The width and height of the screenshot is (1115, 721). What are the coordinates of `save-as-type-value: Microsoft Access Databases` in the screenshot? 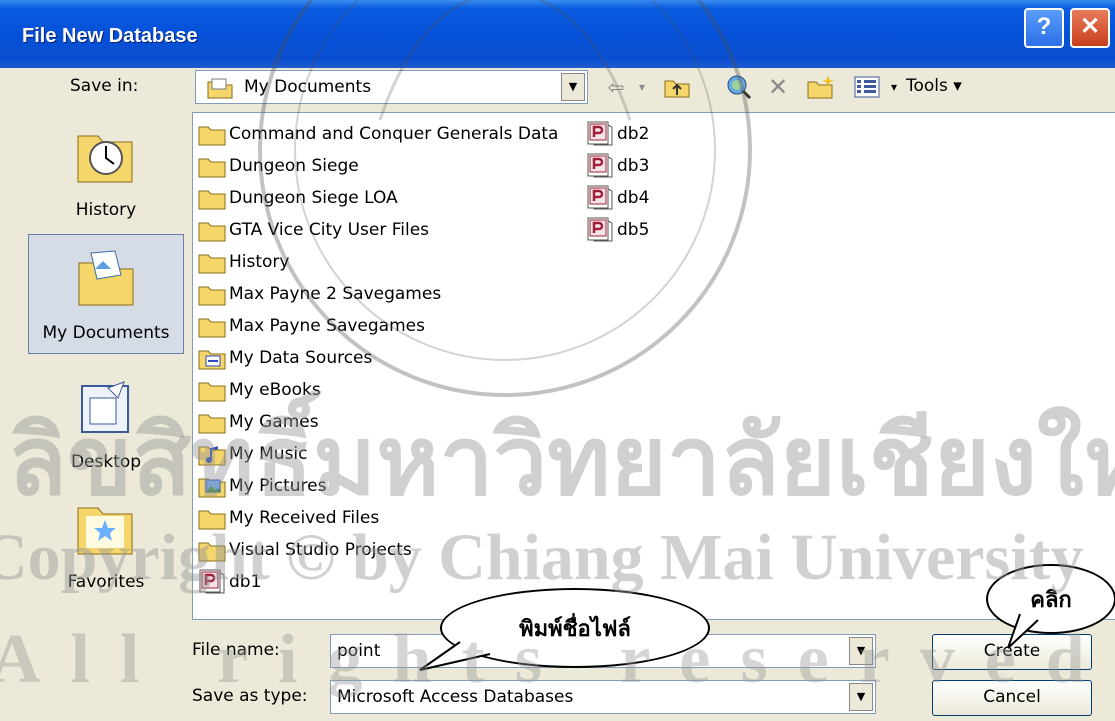 It's located at (455, 697).